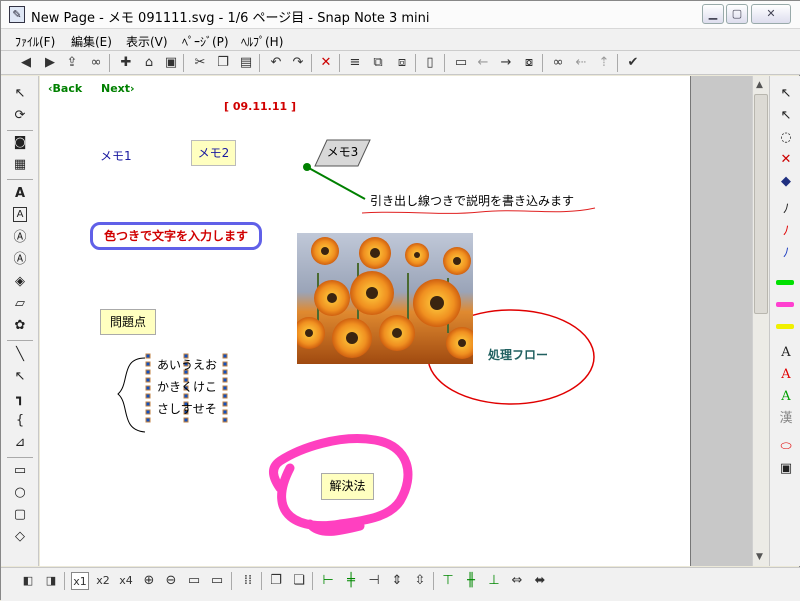  What do you see at coordinates (759, 557) in the screenshot?
I see `scroll-down-icon: ▼` at bounding box center [759, 557].